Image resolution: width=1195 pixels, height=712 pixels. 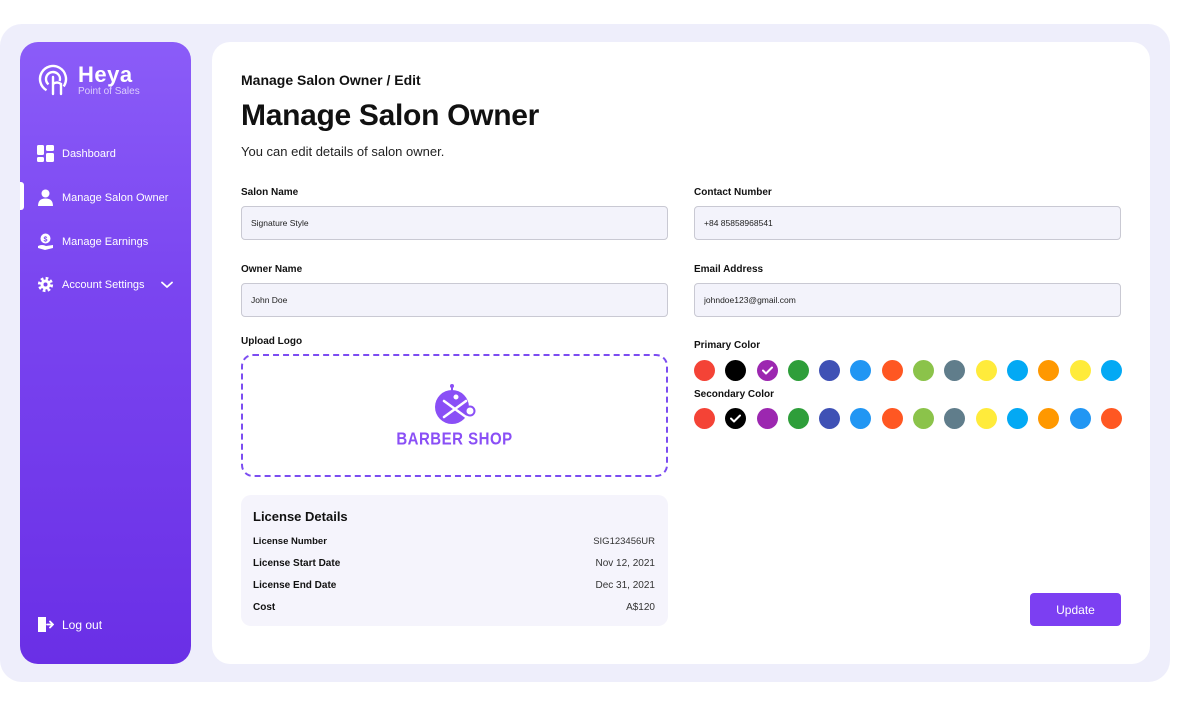 I want to click on license-end-value: Dec 31, 2021, so click(x=625, y=585).